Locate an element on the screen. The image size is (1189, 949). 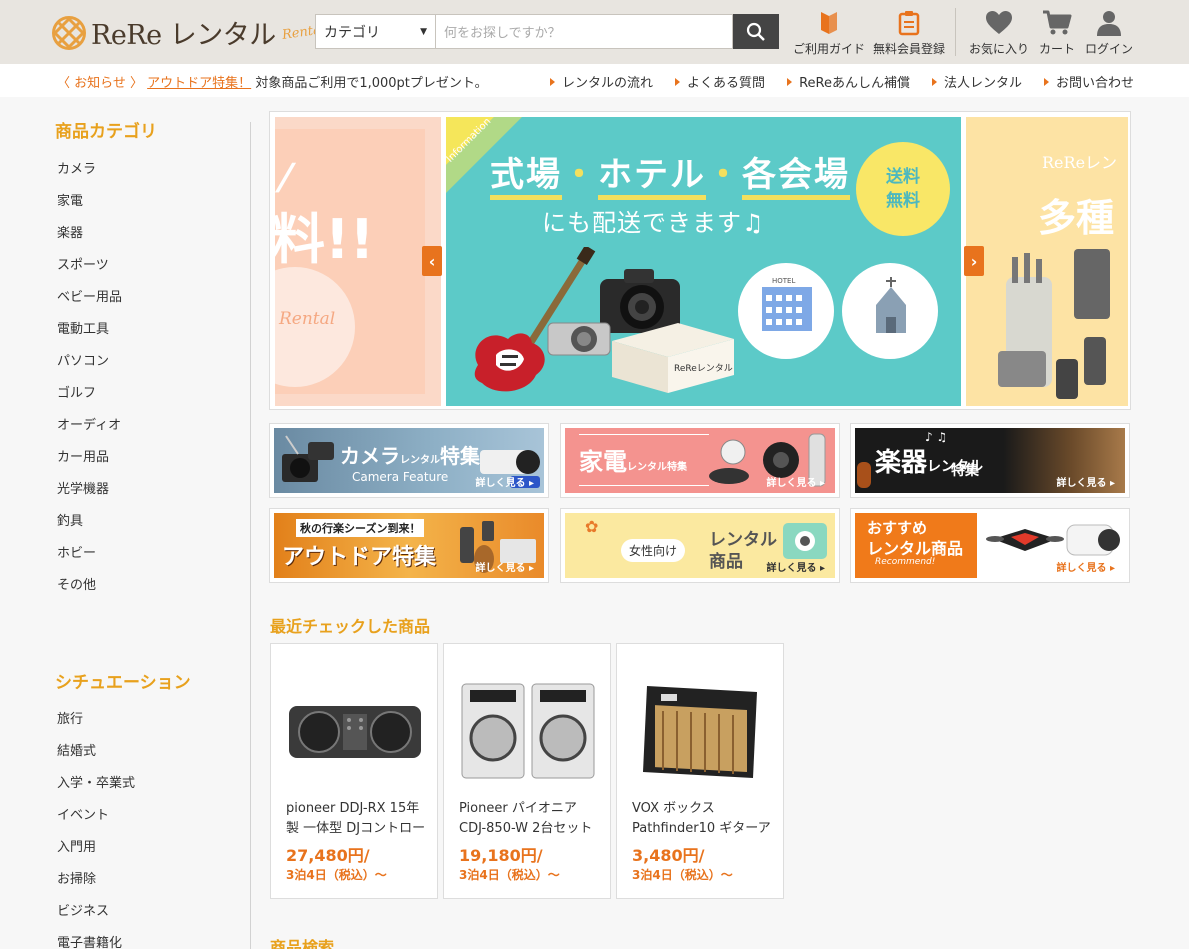
logo-text: ReRe レンタル is located at coordinates (183, 35).